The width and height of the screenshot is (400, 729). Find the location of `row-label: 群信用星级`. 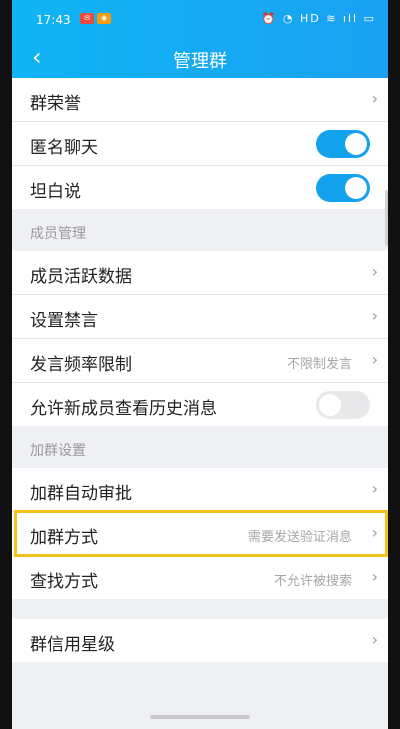

row-label: 群信用星级 is located at coordinates (72, 645).